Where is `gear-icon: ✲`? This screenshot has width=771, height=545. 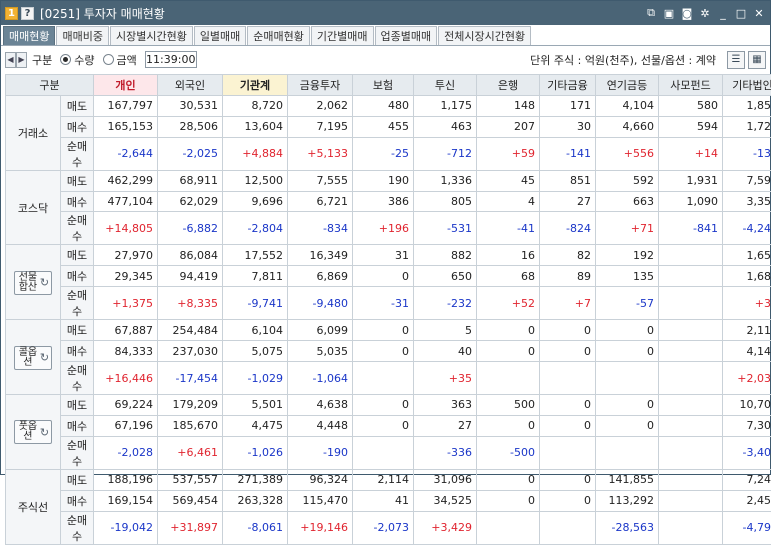 gear-icon: ✲ is located at coordinates (705, 13).